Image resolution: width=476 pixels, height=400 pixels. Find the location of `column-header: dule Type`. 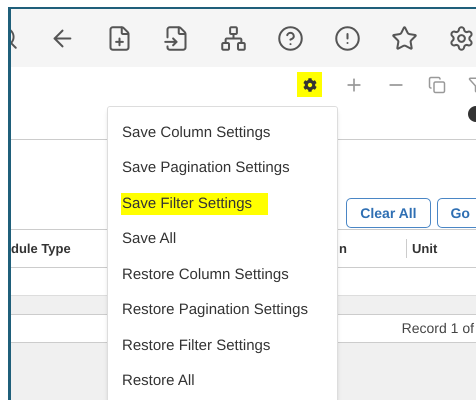

column-header: dule Type is located at coordinates (41, 248).